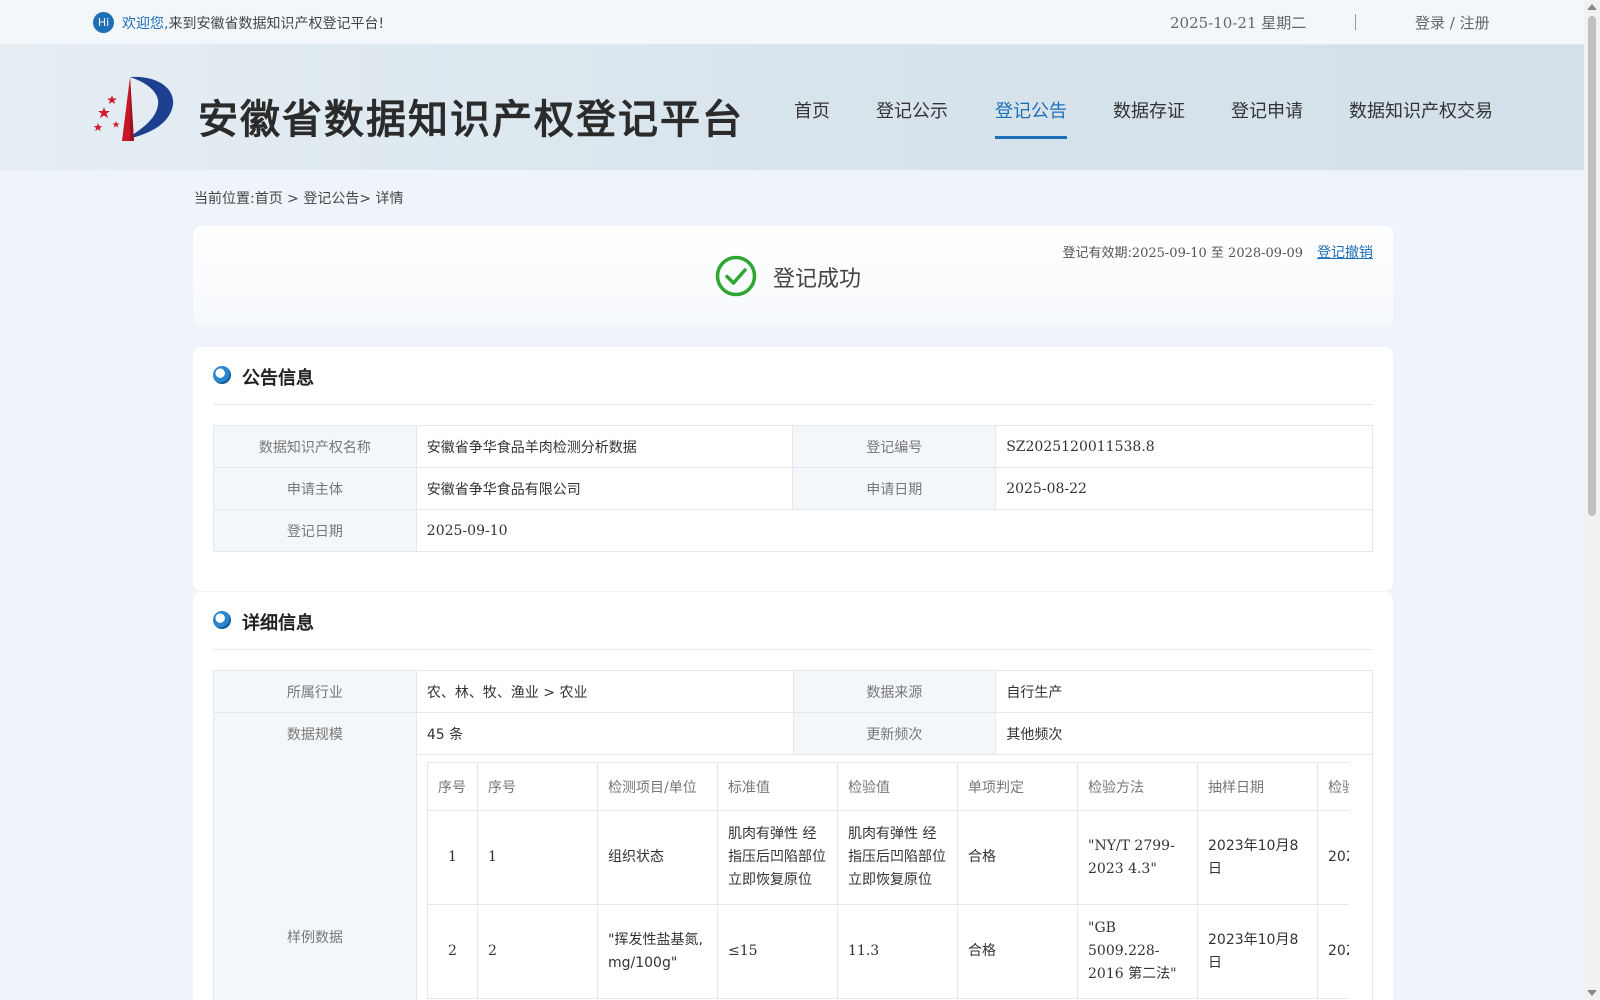 This screenshot has height=1000, width=1600. I want to click on main-nav: 首页 登记公示 登记公告 数据存证 登记申请 数据知识产权交易, so click(792, 127).